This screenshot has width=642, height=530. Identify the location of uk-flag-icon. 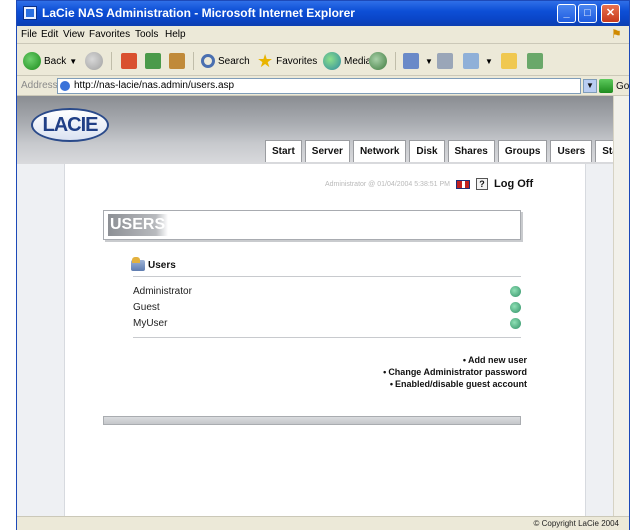
(463, 184).